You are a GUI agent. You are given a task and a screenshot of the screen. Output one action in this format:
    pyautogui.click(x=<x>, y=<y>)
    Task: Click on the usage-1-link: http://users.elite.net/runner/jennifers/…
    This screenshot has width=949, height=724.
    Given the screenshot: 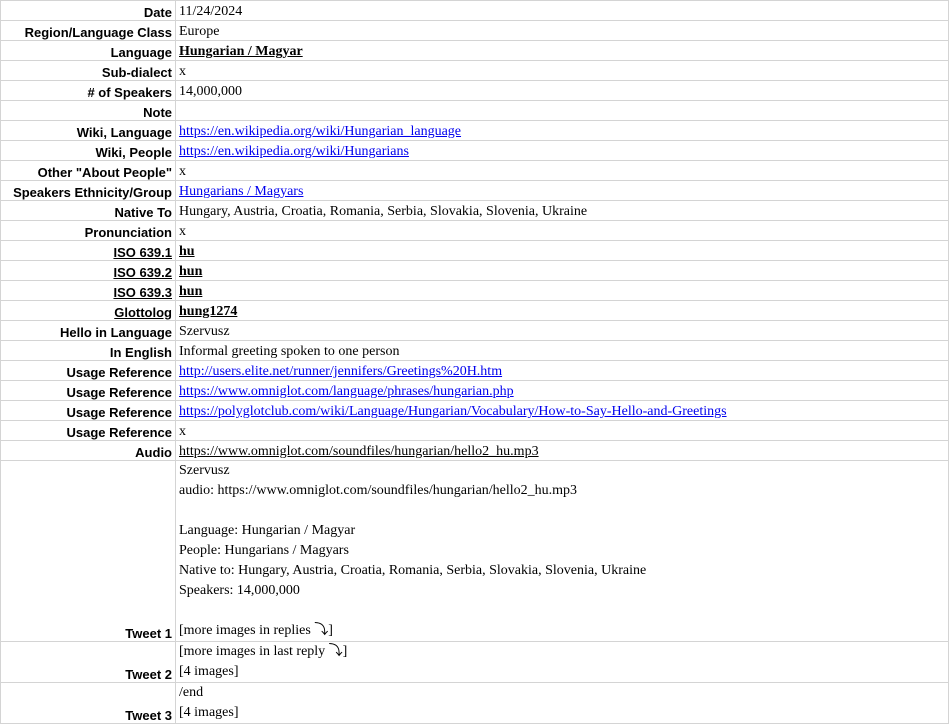 What is the action you would take?
    pyautogui.click(x=340, y=371)
    